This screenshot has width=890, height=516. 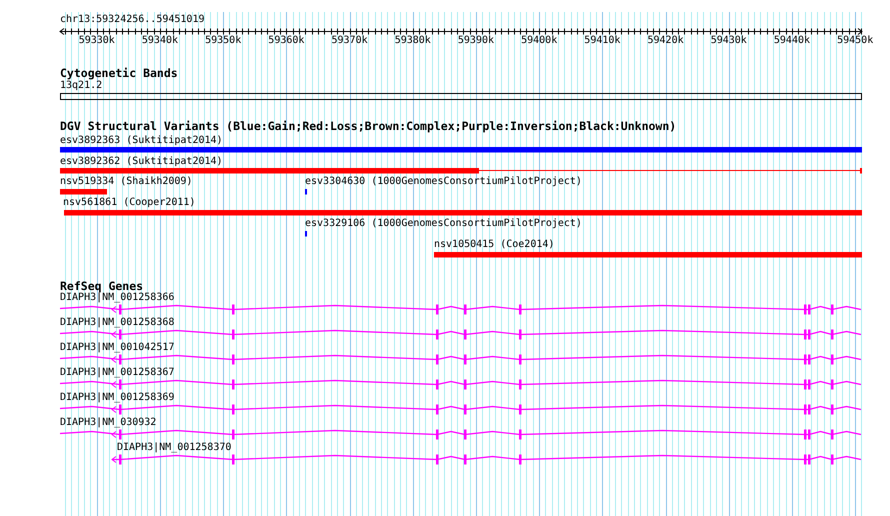 I want to click on tick-label: 59370k, so click(x=350, y=41).